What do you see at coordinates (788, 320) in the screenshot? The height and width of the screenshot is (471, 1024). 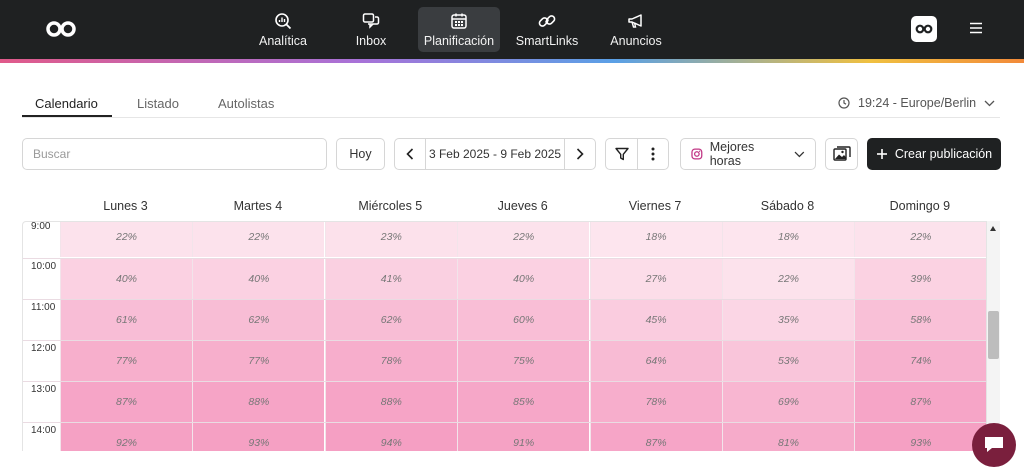 I see `heatmap-cell: 35%` at bounding box center [788, 320].